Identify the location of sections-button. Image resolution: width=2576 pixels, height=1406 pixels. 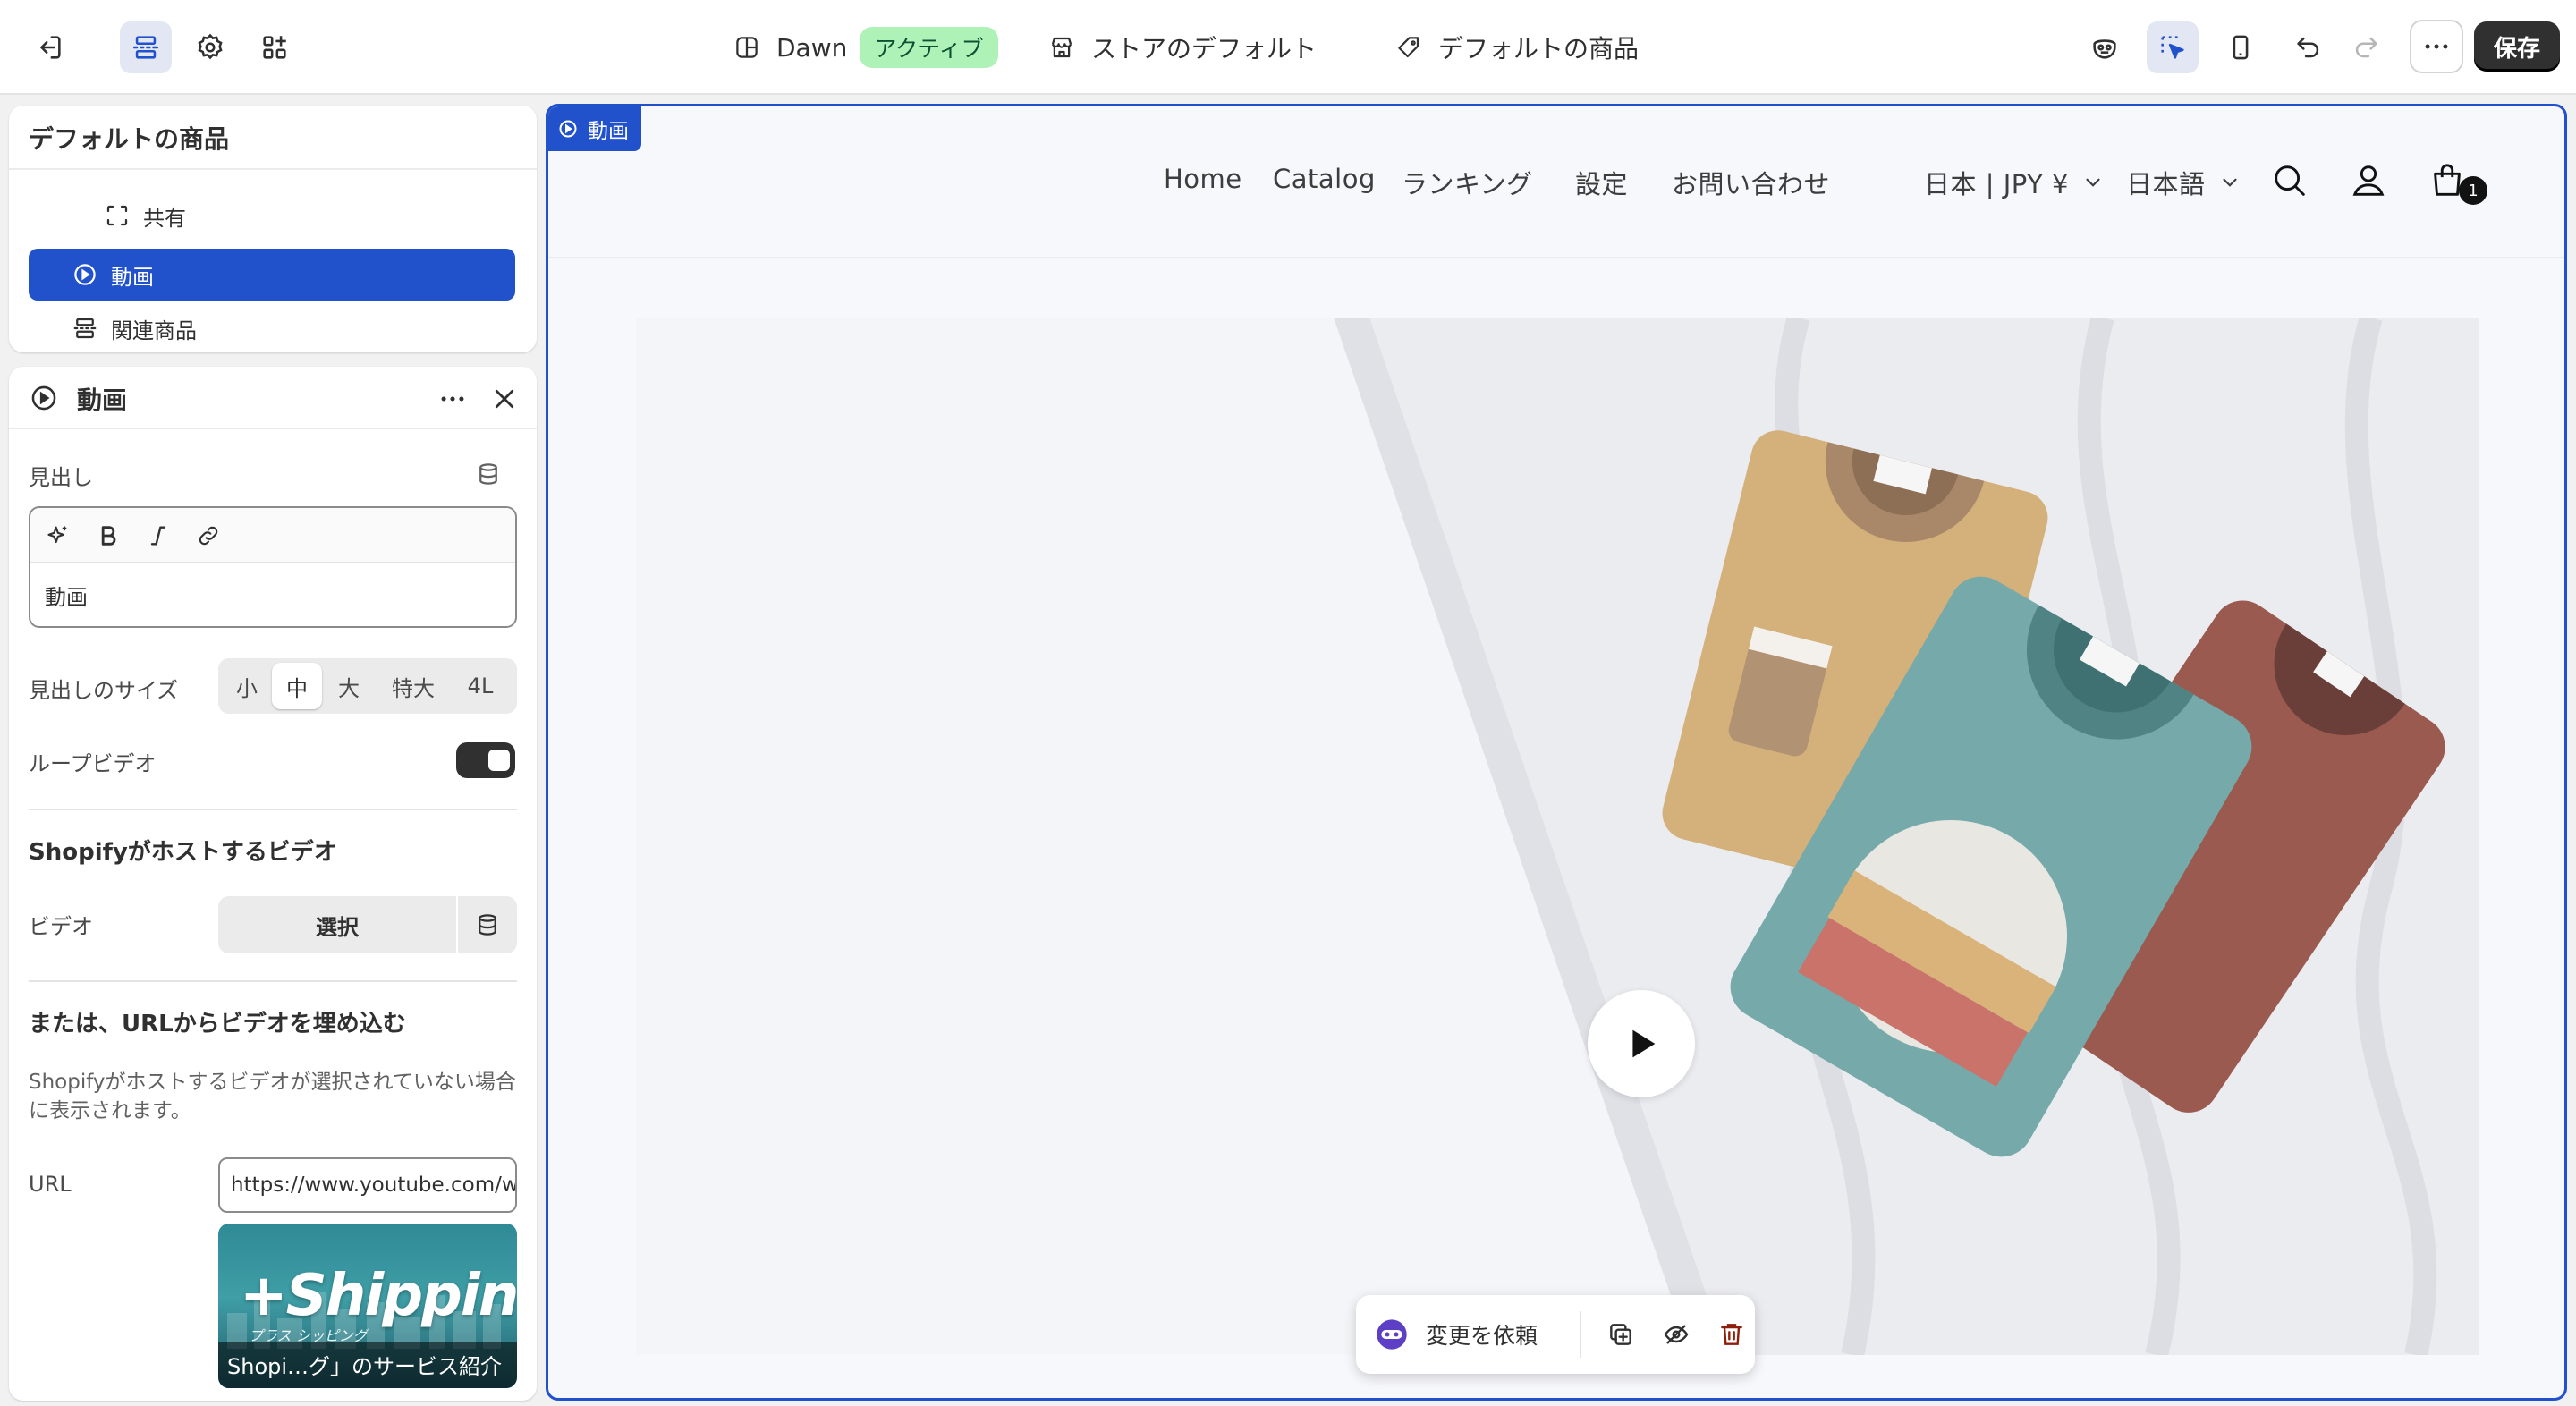
(146, 47).